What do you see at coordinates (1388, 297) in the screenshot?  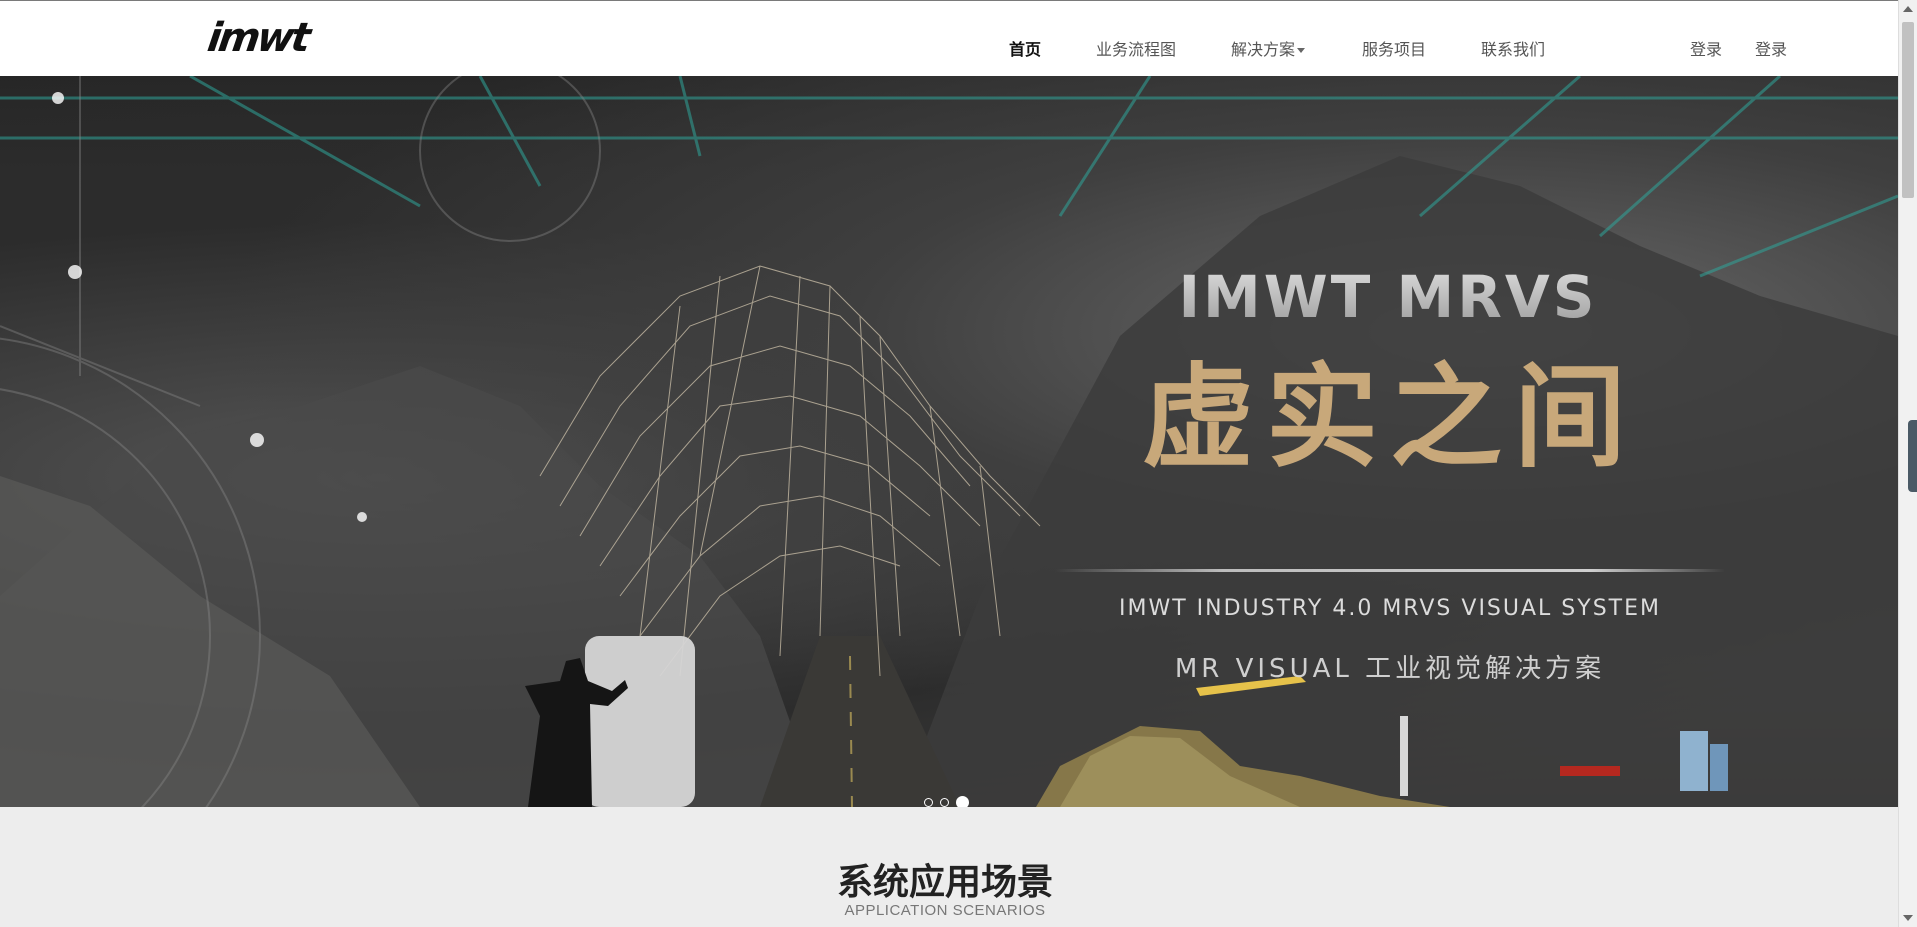 I see `banner-brand-title: IMWT MRVS` at bounding box center [1388, 297].